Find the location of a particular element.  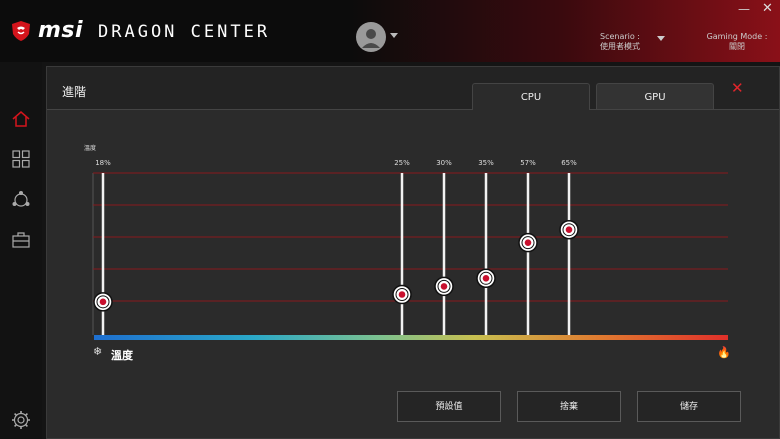

user-icon is located at coordinates (371, 38).